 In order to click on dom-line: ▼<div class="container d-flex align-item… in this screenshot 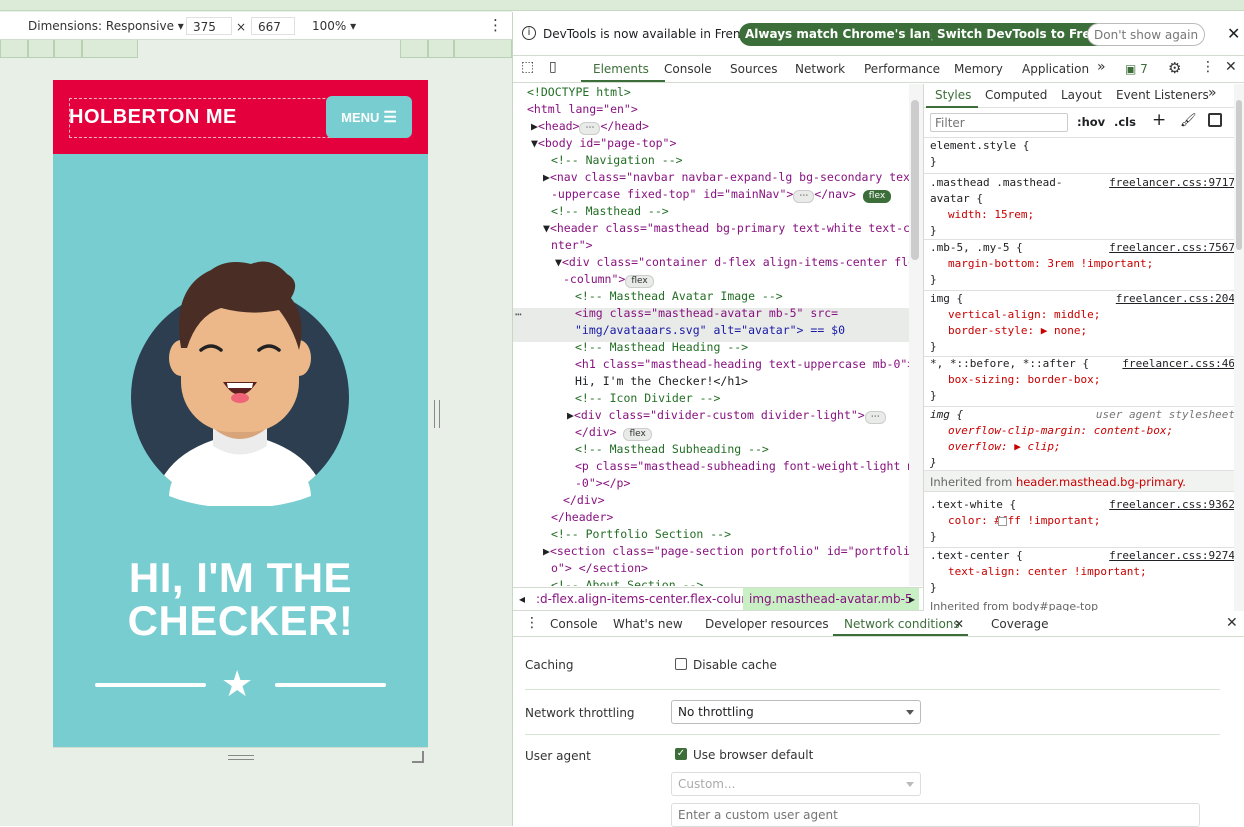, I will do `click(732, 262)`.